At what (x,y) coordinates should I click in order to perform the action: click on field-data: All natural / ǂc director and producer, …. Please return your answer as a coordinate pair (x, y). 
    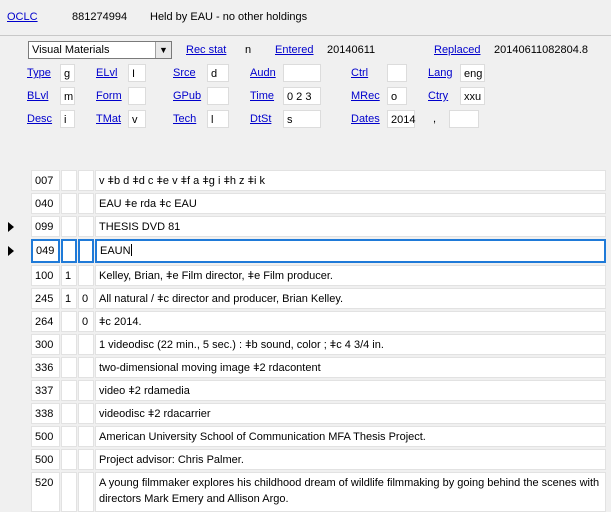
    Looking at the image, I should click on (350, 298).